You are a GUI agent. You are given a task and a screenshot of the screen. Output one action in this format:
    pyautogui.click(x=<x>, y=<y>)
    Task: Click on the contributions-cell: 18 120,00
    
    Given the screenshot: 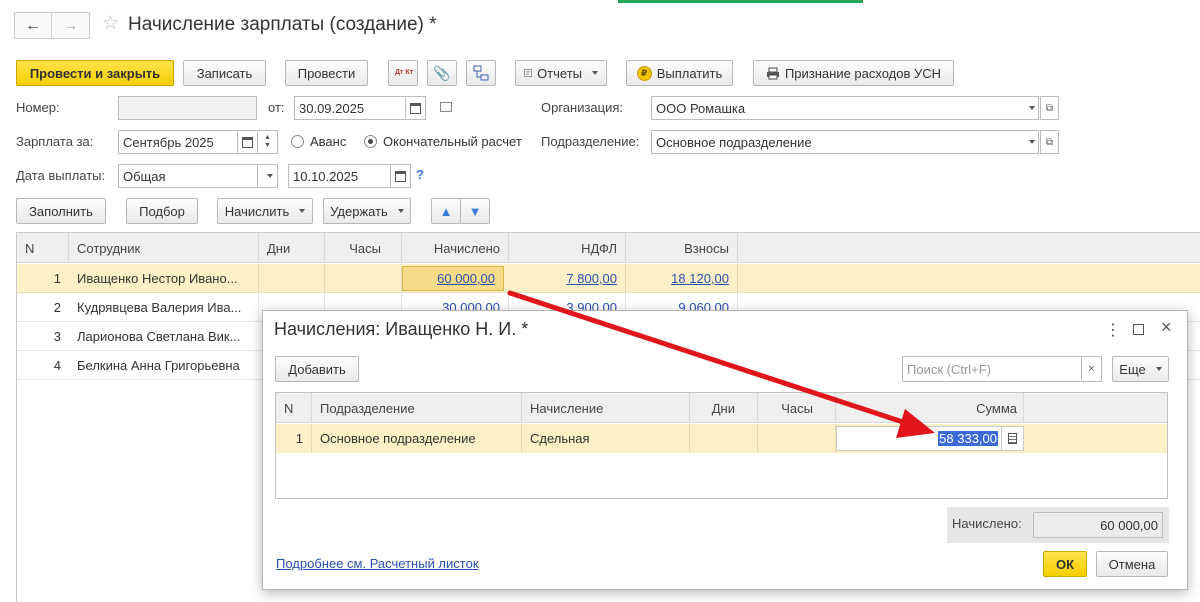 What is the action you would take?
    pyautogui.click(x=682, y=278)
    